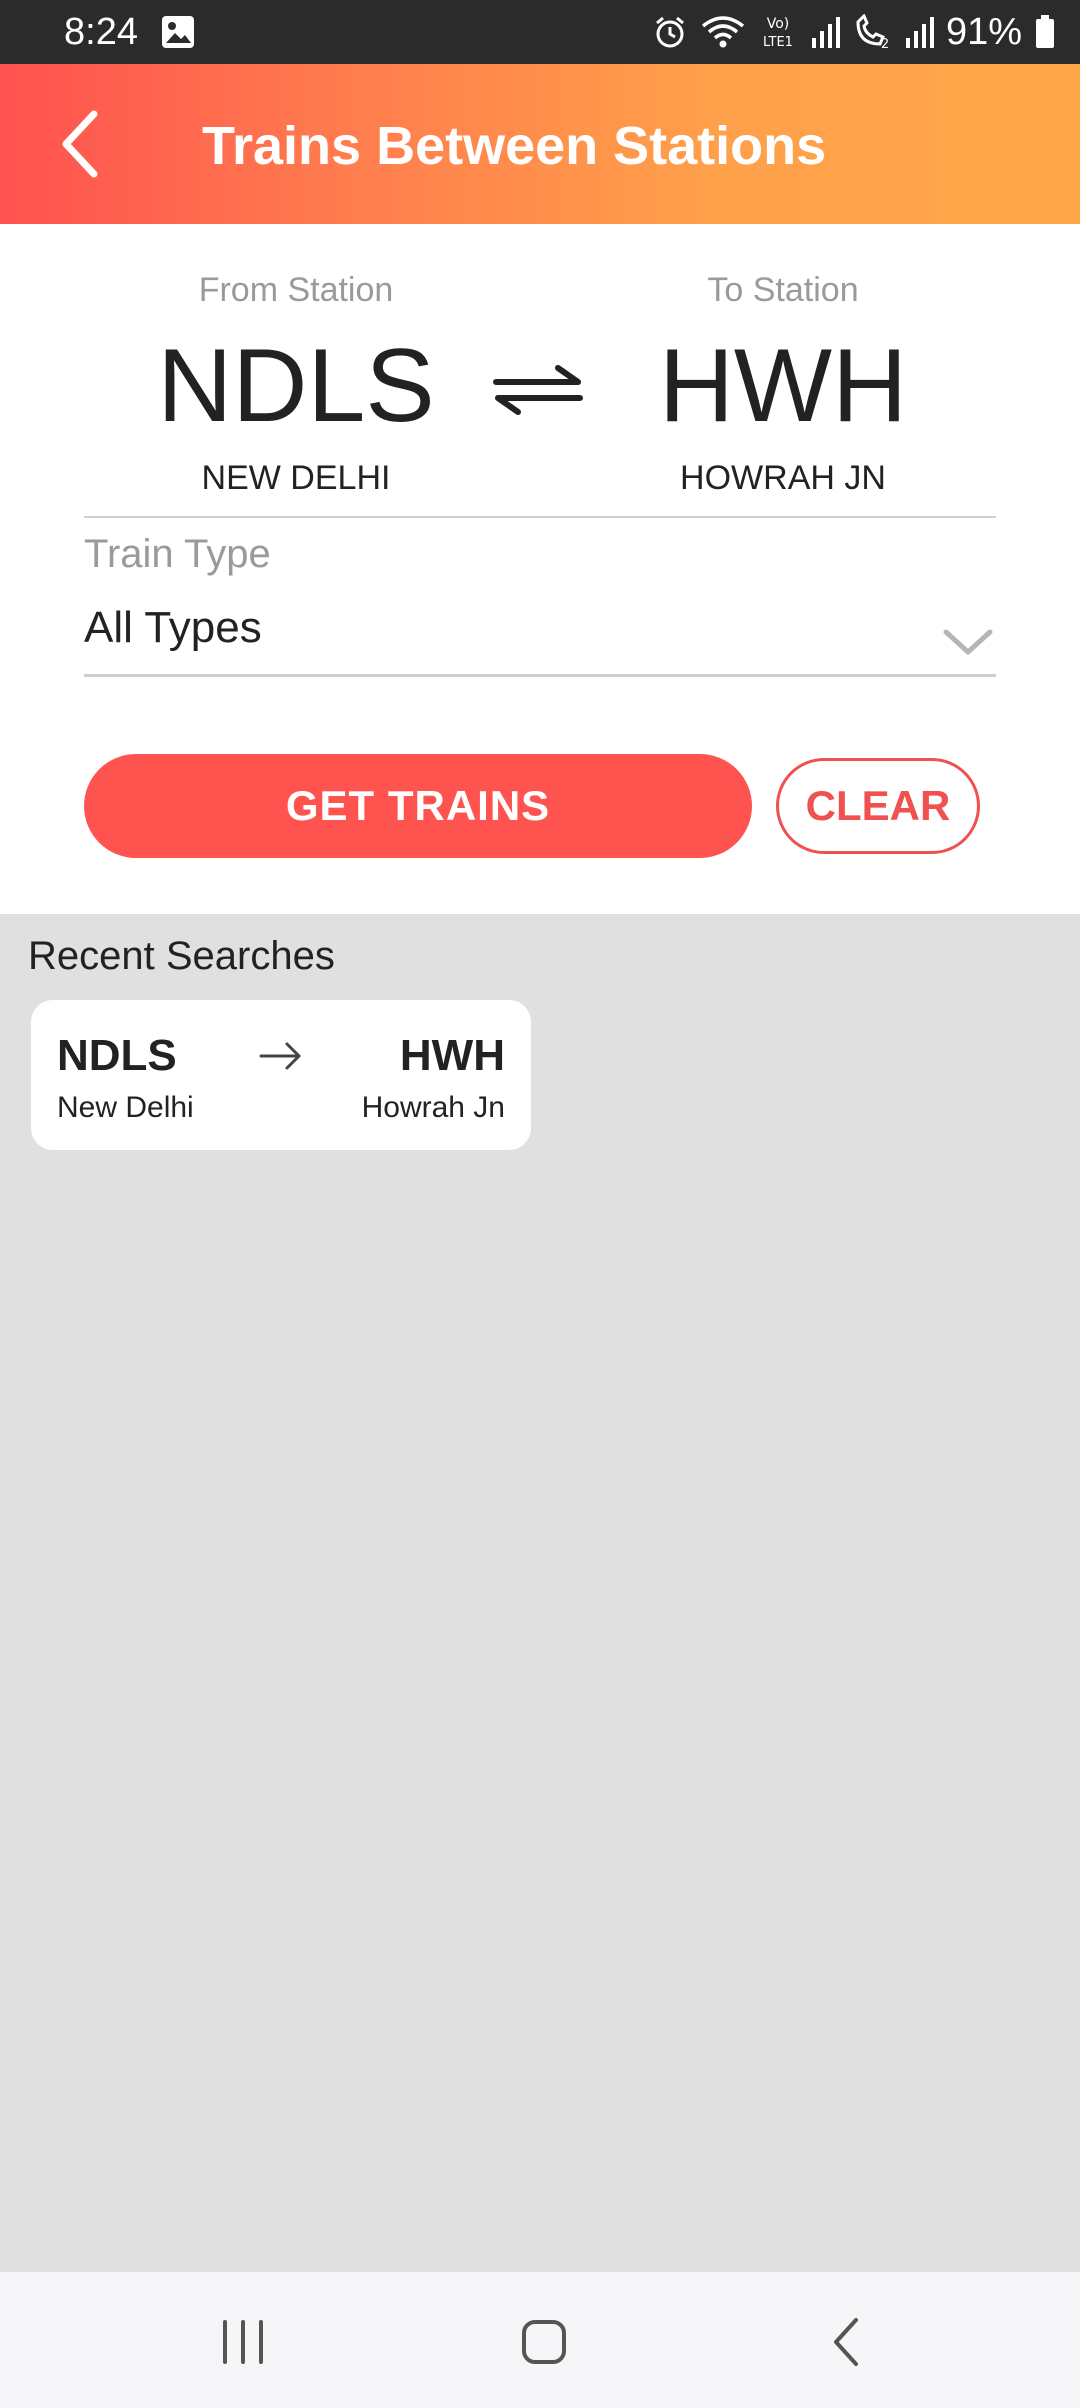 The height and width of the screenshot is (2408, 1080). I want to click on system-nav-bar, so click(540, 2340).